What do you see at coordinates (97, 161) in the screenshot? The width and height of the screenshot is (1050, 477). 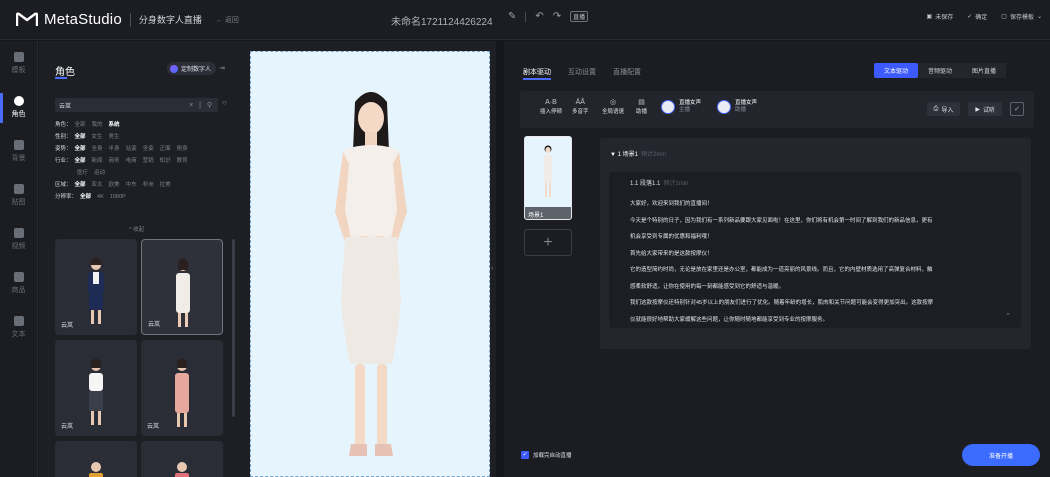 I see `filter-option: 新闻` at bounding box center [97, 161].